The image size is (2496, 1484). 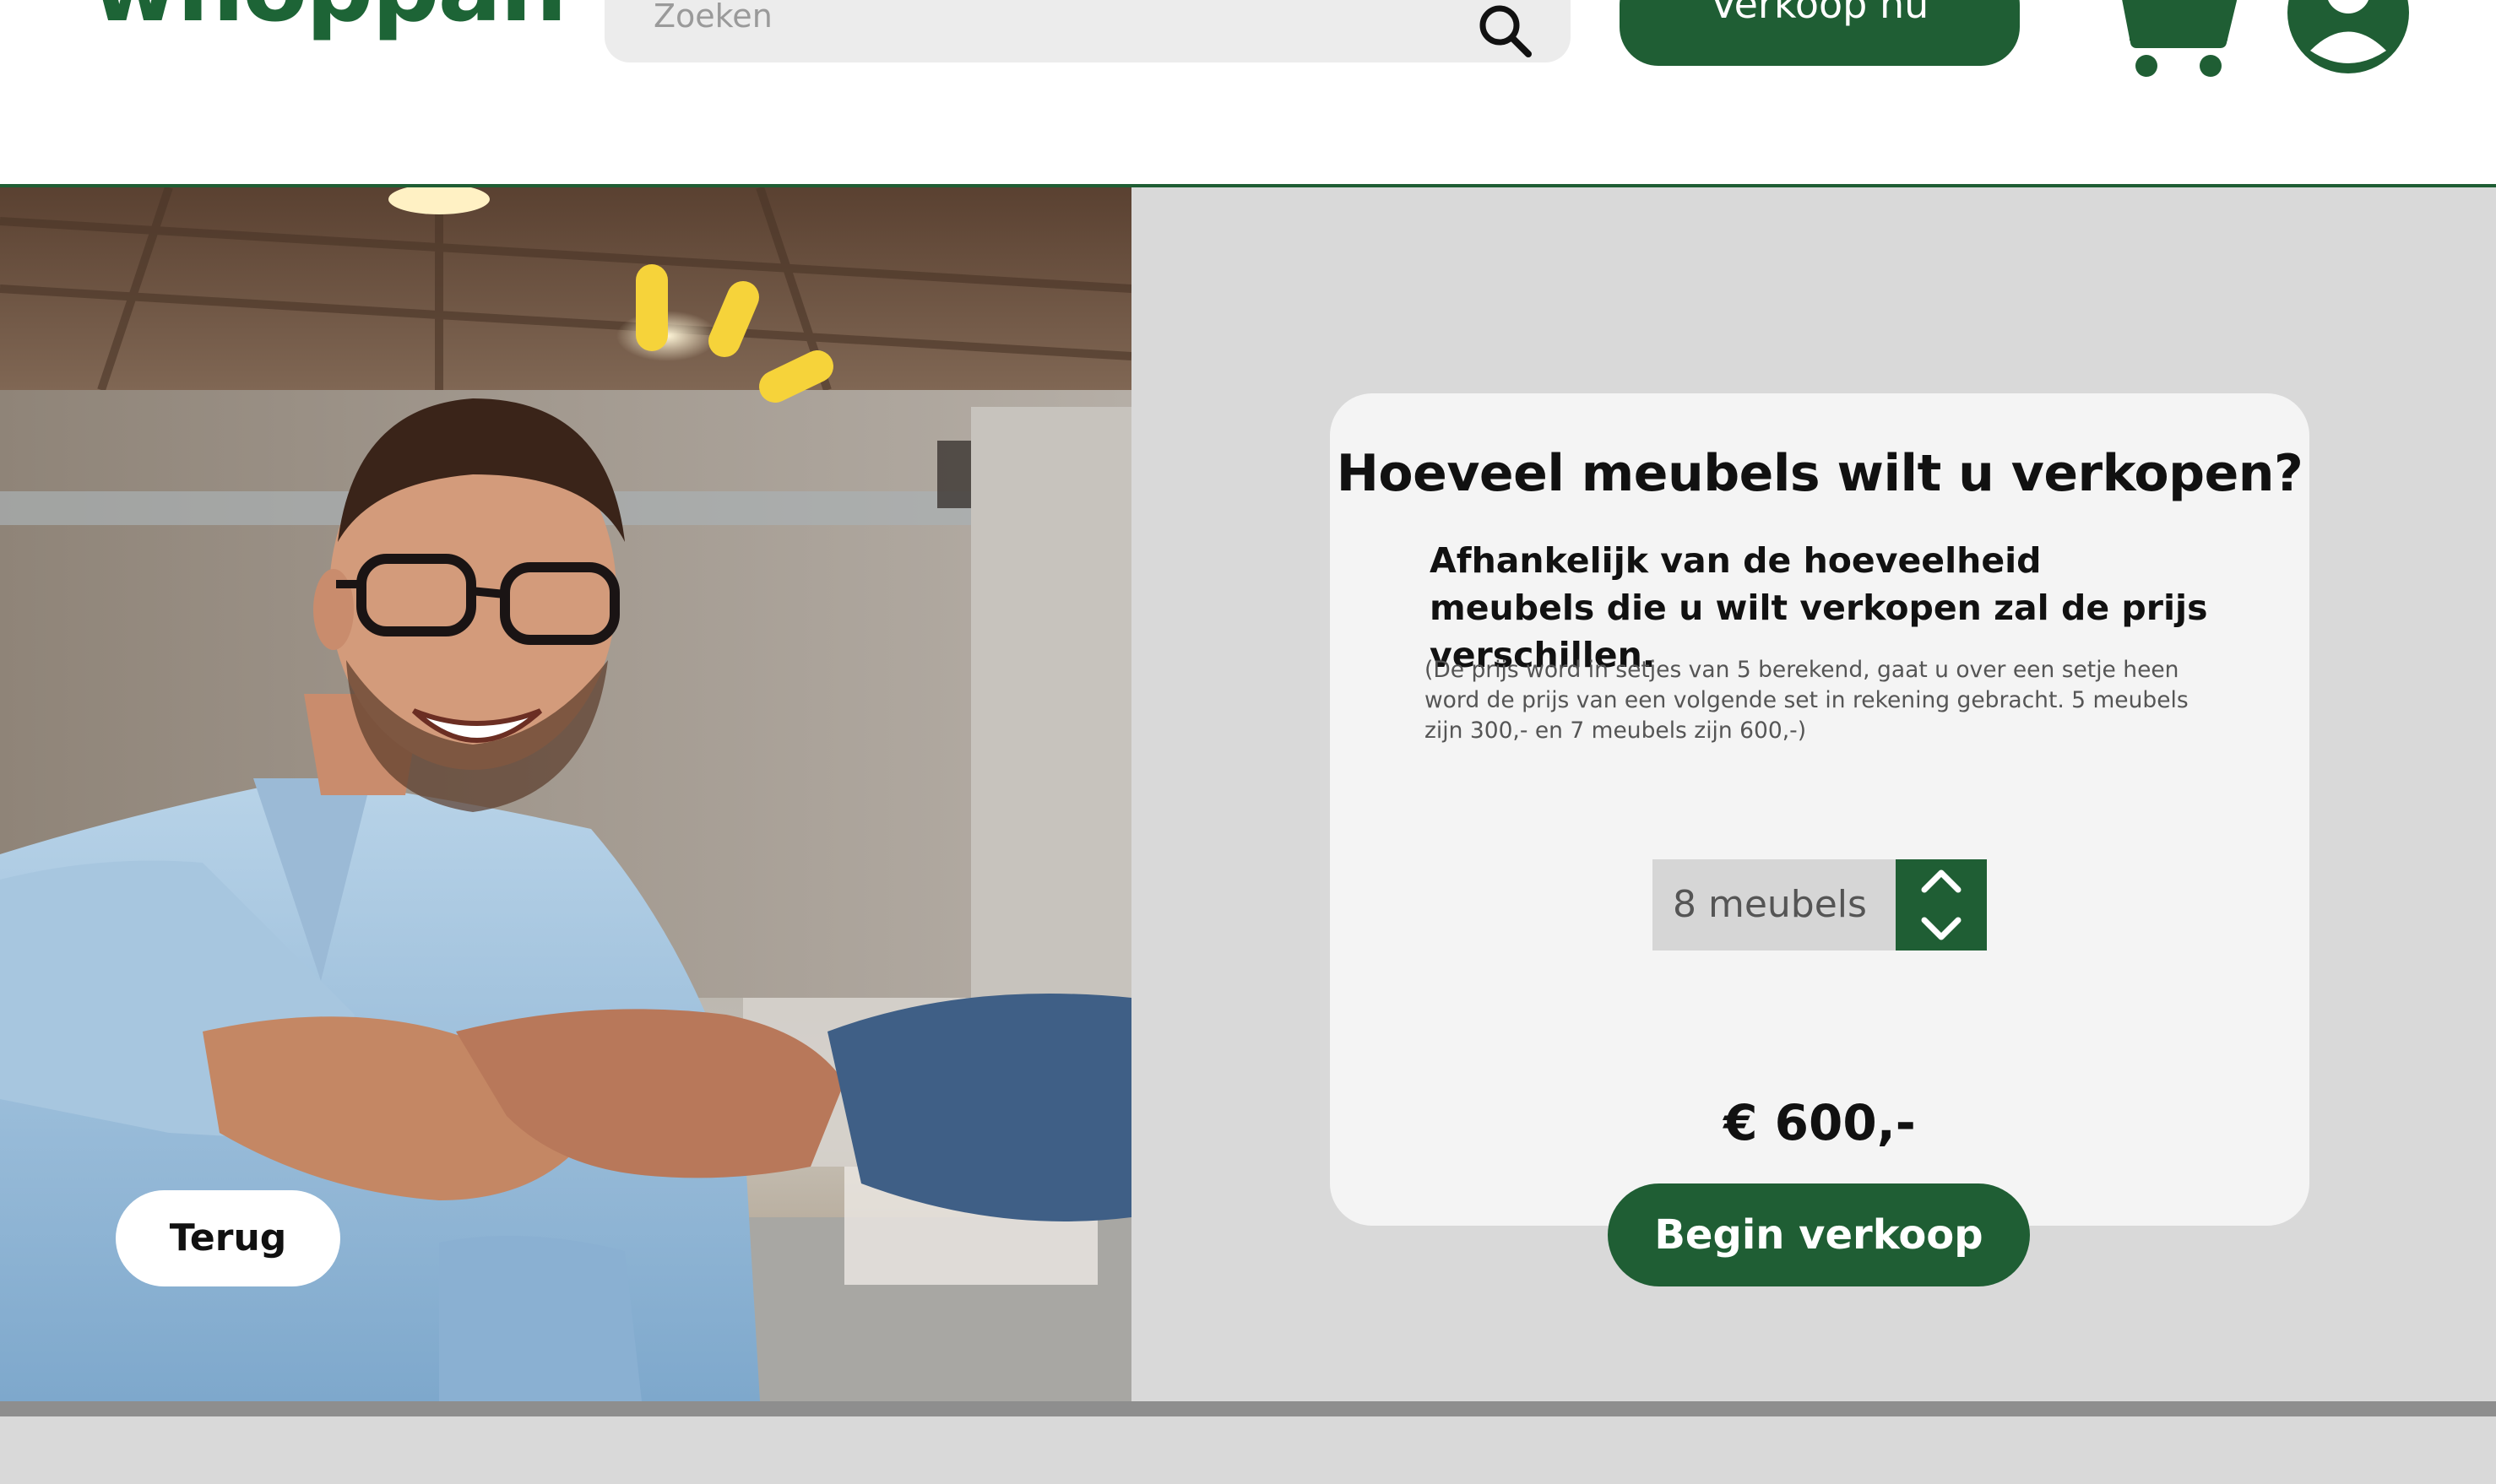 I want to click on account-icon, so click(x=2348, y=38).